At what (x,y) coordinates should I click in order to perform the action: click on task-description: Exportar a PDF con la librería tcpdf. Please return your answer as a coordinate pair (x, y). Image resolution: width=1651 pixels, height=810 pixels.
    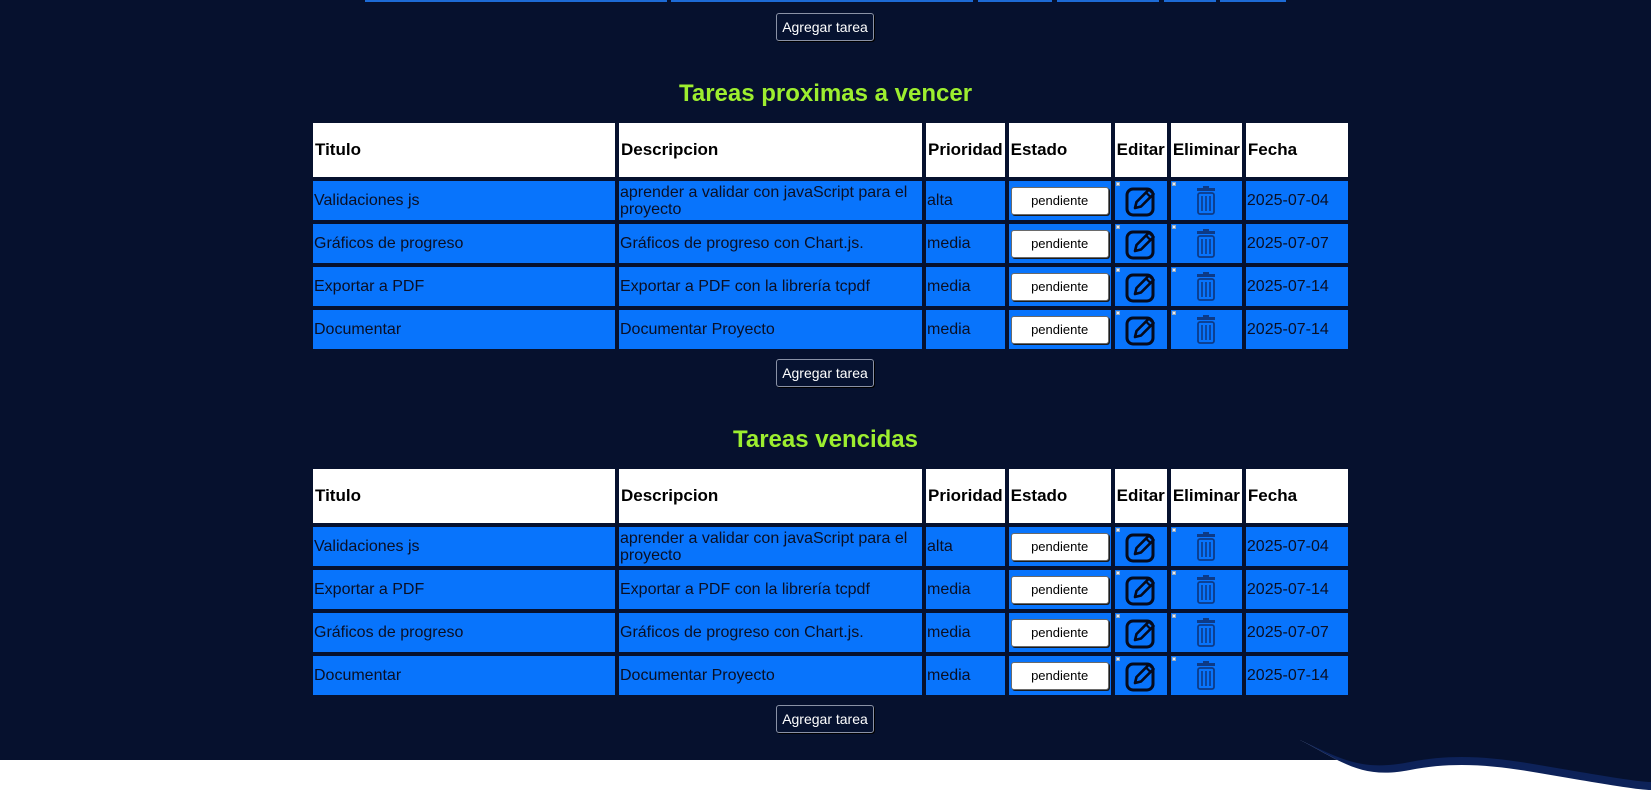
    Looking at the image, I should click on (770, 286).